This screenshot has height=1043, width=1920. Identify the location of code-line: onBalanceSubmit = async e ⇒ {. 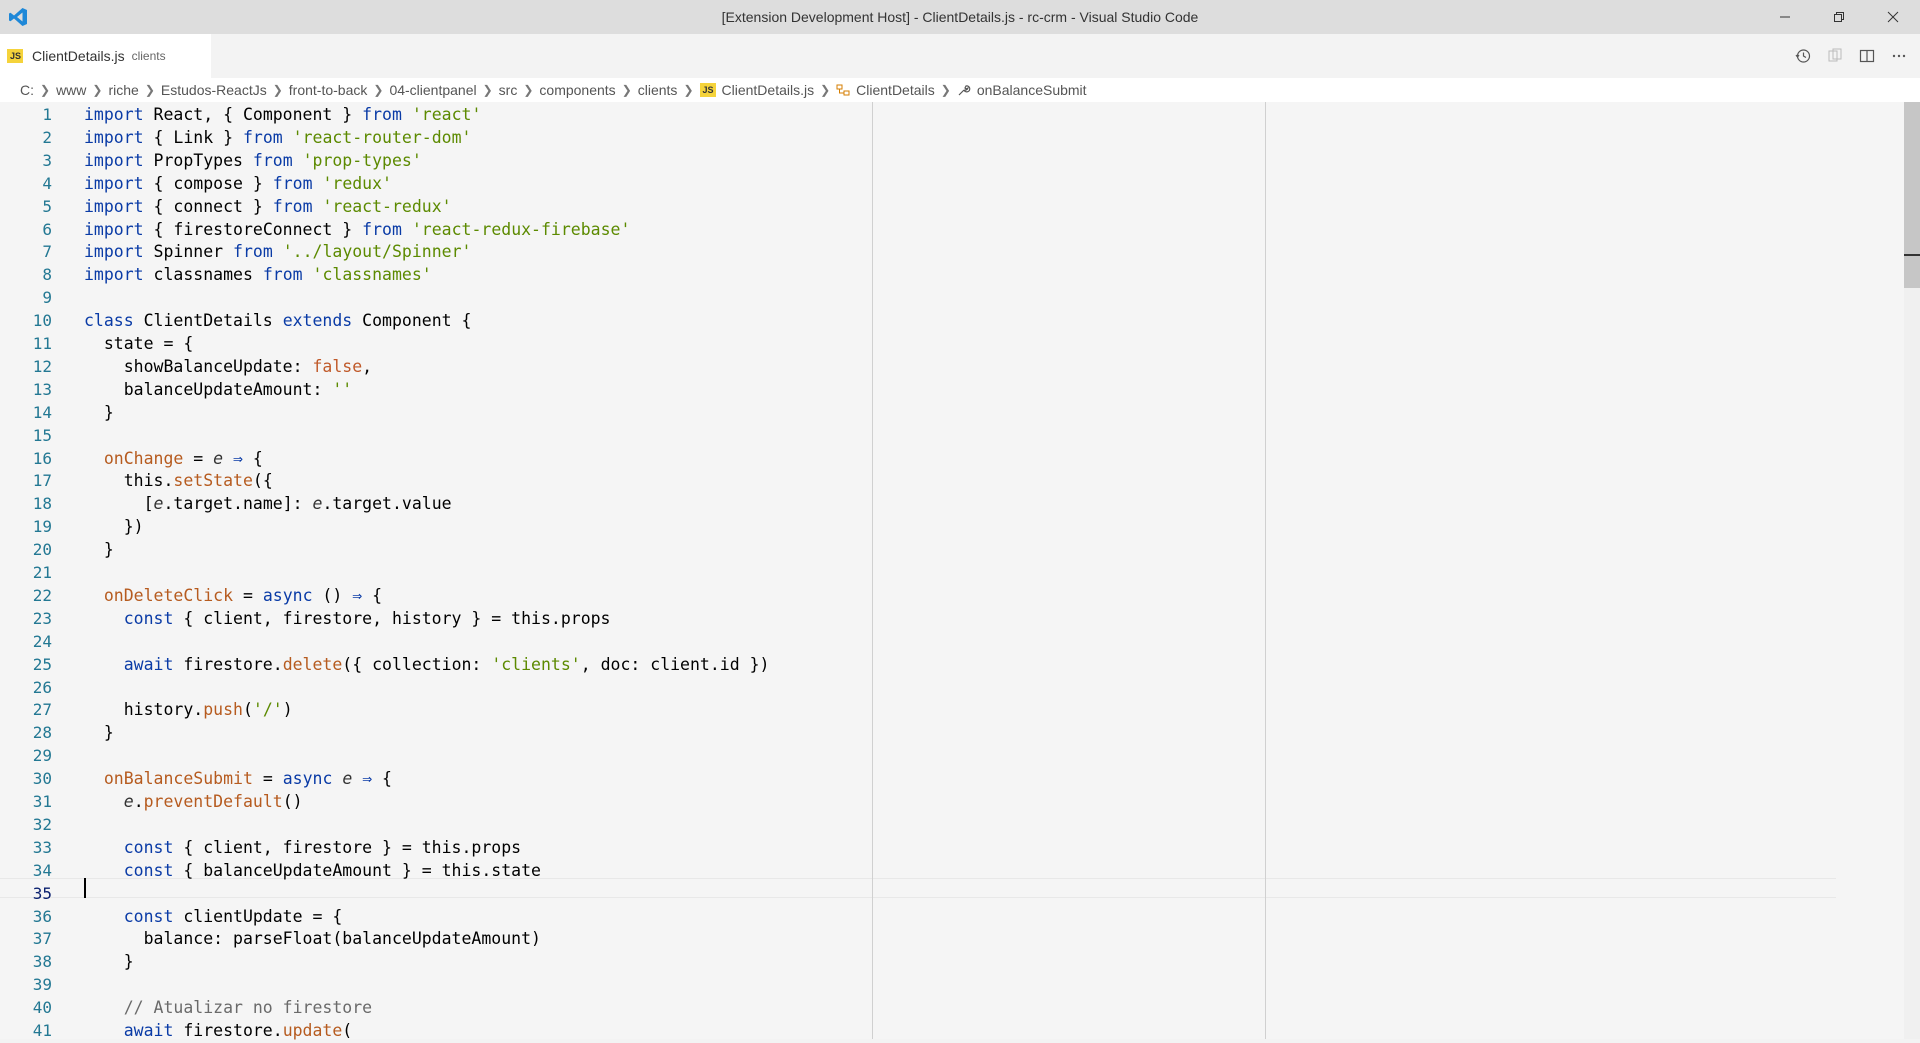
(238, 779).